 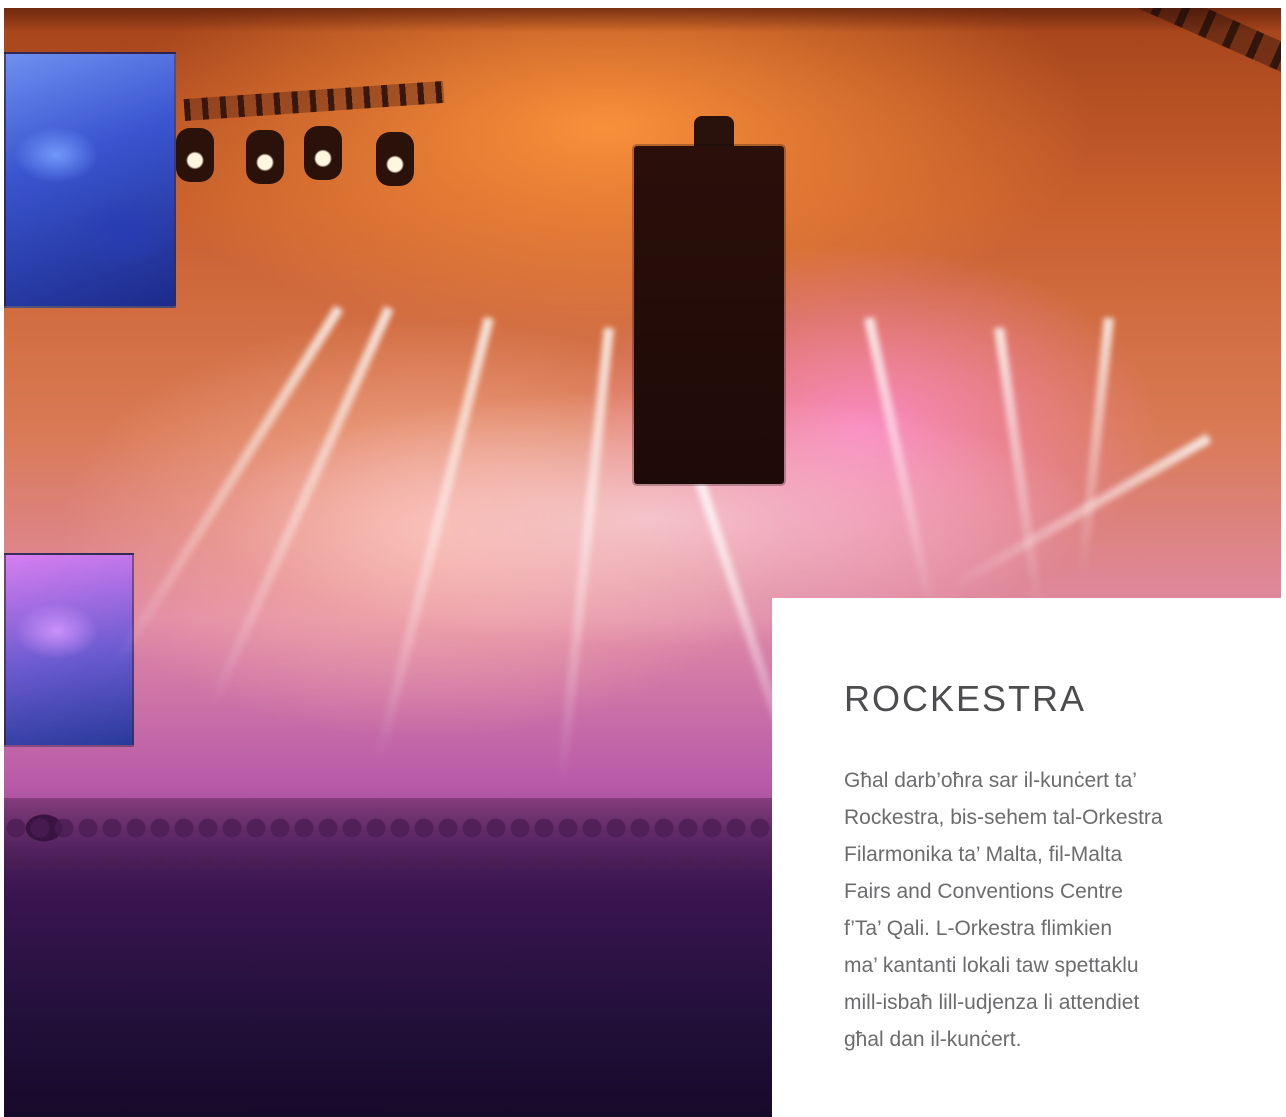 I want to click on article-body-line: Rockestra, bis-sehem tal-Orkestra, so click(x=1003, y=817).